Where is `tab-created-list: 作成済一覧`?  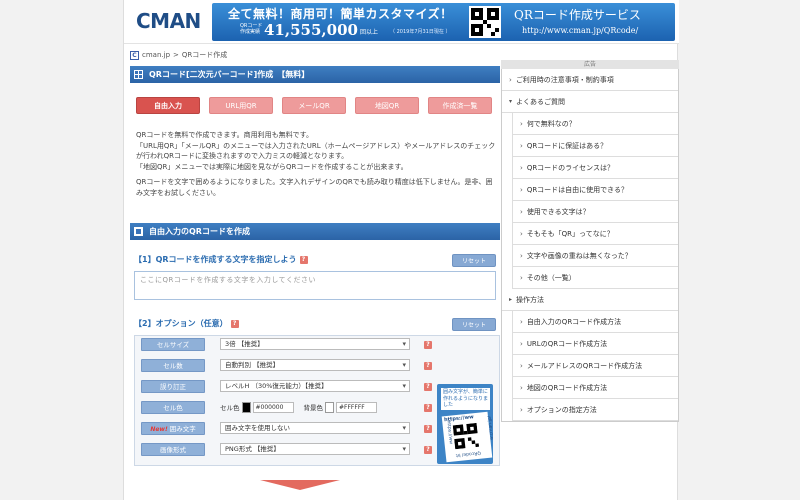
tab-created-list: 作成済一覧 is located at coordinates (460, 105).